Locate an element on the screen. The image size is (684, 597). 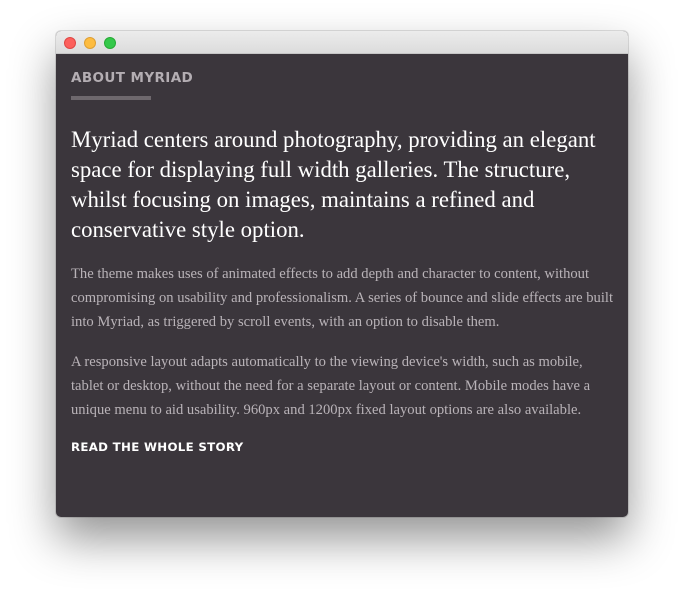
maximize-window-button is located at coordinates (110, 43).